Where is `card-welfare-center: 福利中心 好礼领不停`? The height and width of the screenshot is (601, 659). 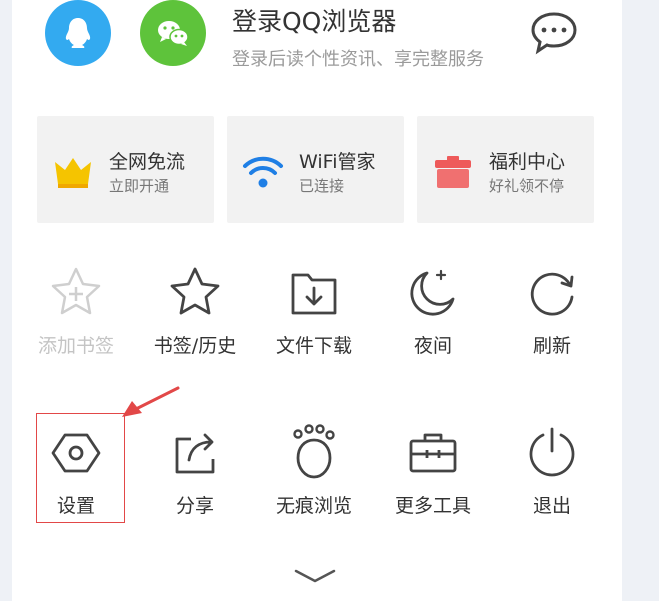
card-welfare-center: 福利中心 好礼领不停 is located at coordinates (505, 169).